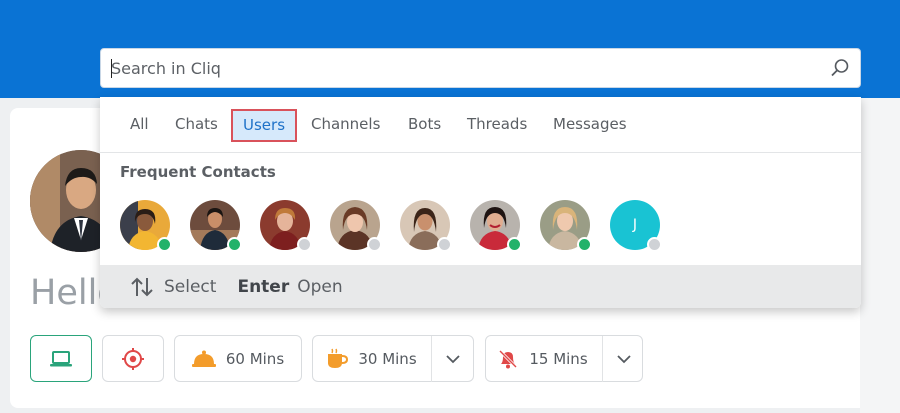 The image size is (900, 413). I want to click on tab-threads: Threads, so click(497, 125).